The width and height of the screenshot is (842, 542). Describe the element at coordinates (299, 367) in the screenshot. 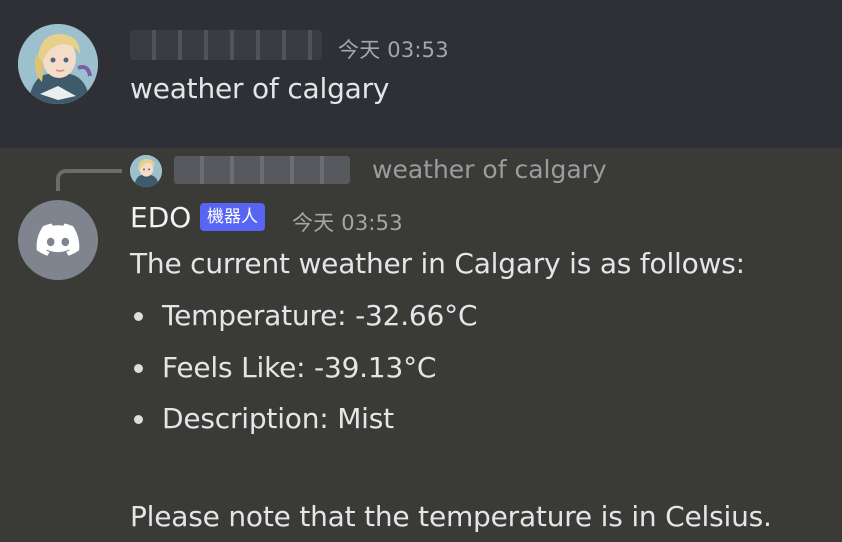

I see `list-item: Feels Like: -39.13°C` at that location.